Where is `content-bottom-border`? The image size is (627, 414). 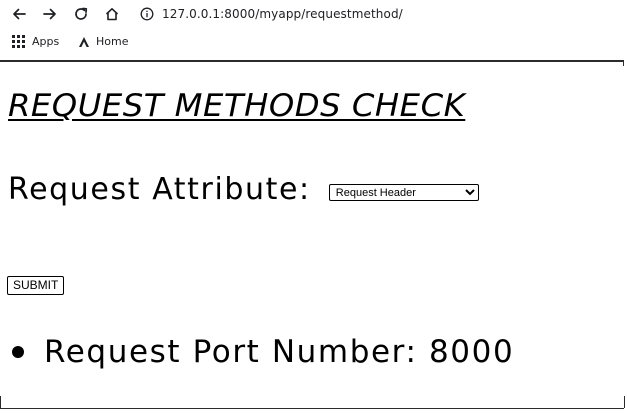
content-bottom-border is located at coordinates (312, 408).